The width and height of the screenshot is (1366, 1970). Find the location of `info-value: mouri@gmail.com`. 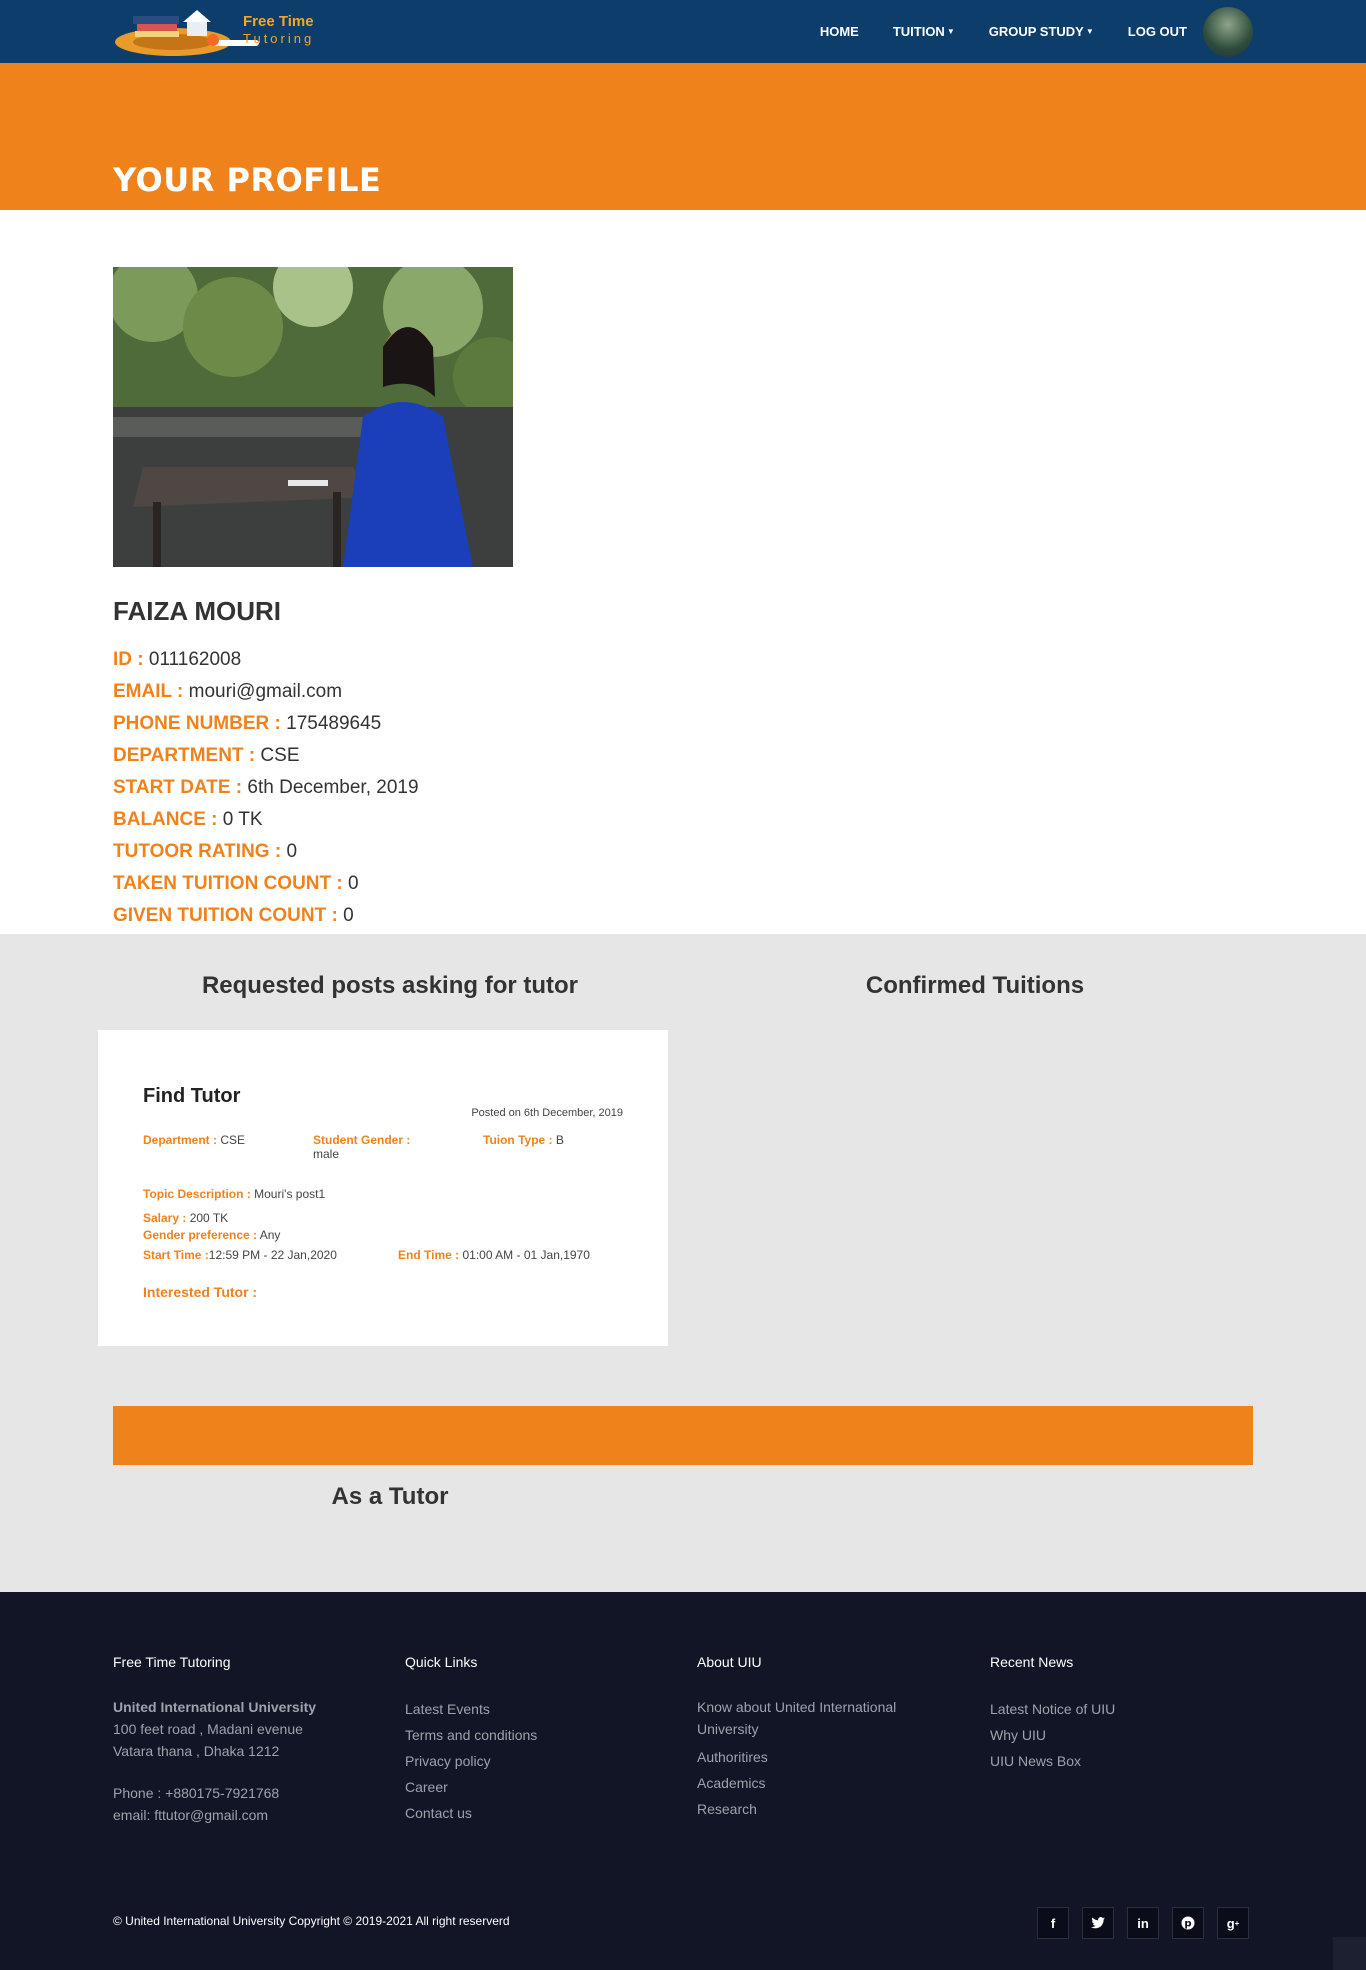

info-value: mouri@gmail.com is located at coordinates (265, 691).